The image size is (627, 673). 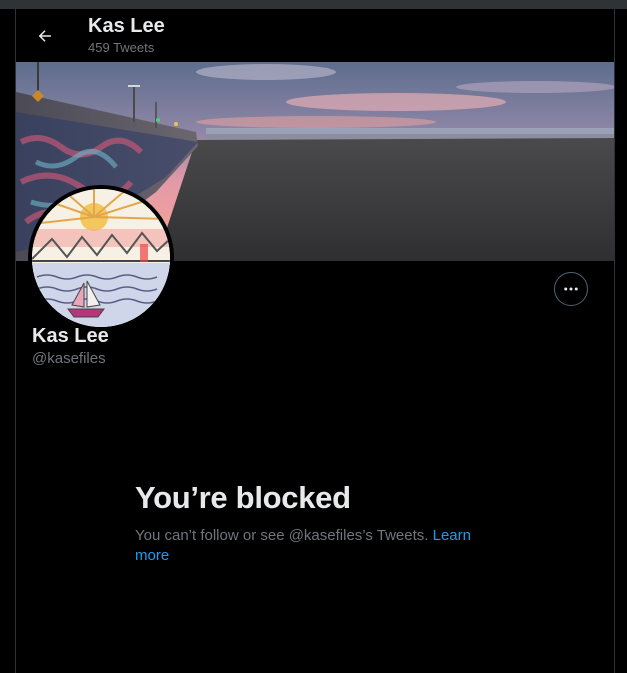 What do you see at coordinates (101, 258) in the screenshot?
I see `profile-avatar` at bounding box center [101, 258].